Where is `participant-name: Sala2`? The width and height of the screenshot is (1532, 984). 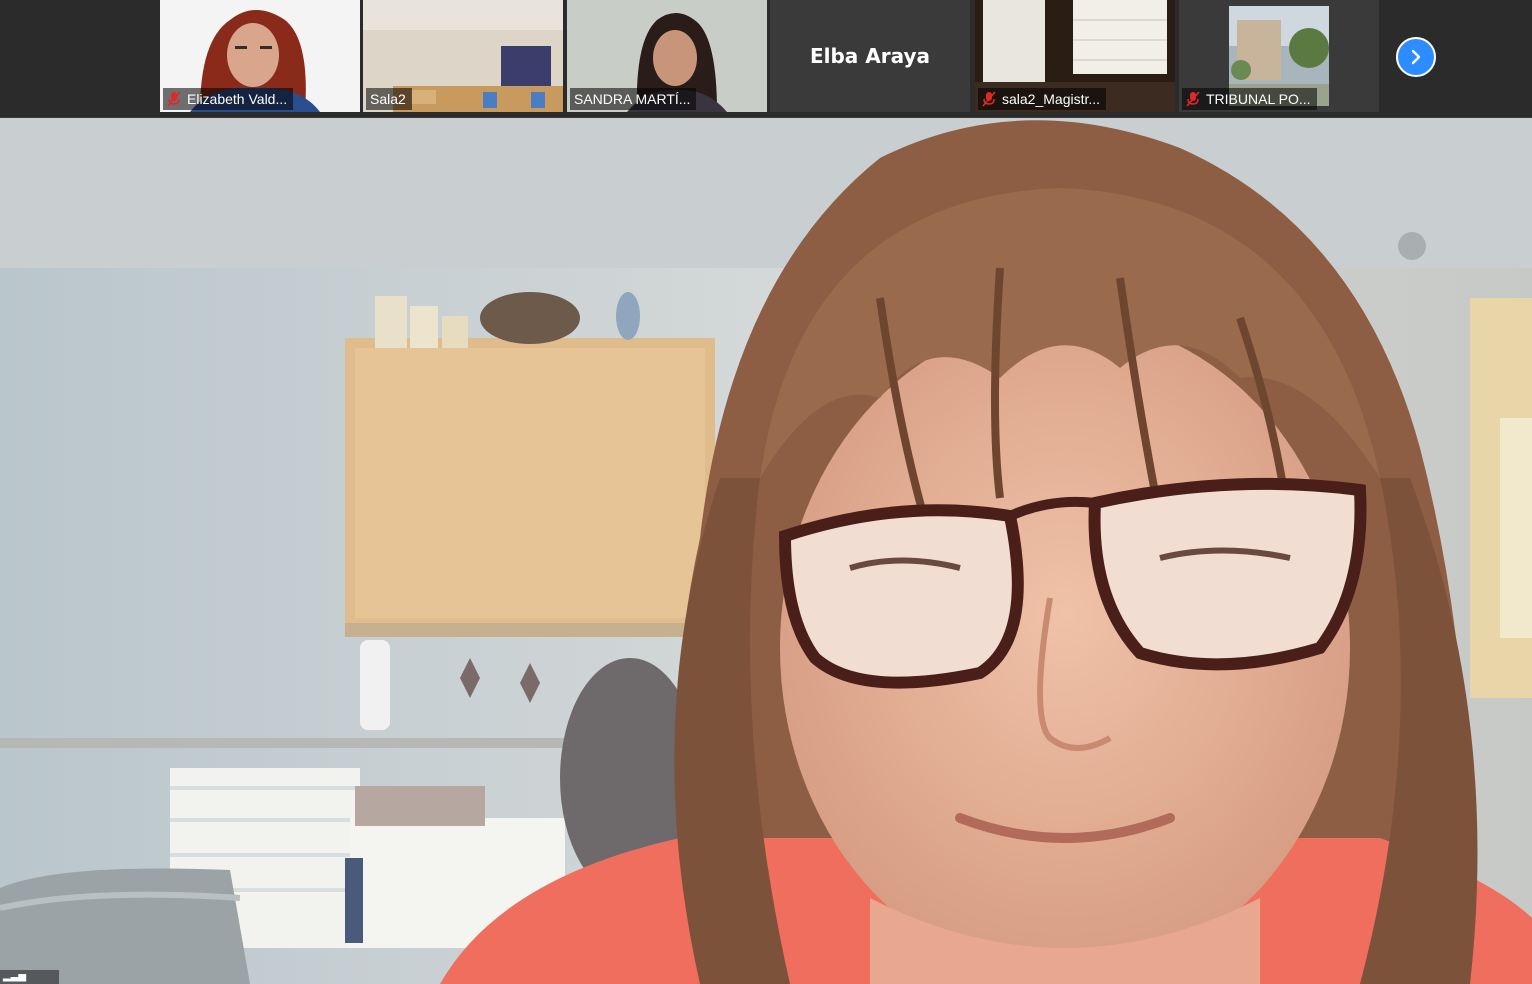 participant-name: Sala2 is located at coordinates (388, 99).